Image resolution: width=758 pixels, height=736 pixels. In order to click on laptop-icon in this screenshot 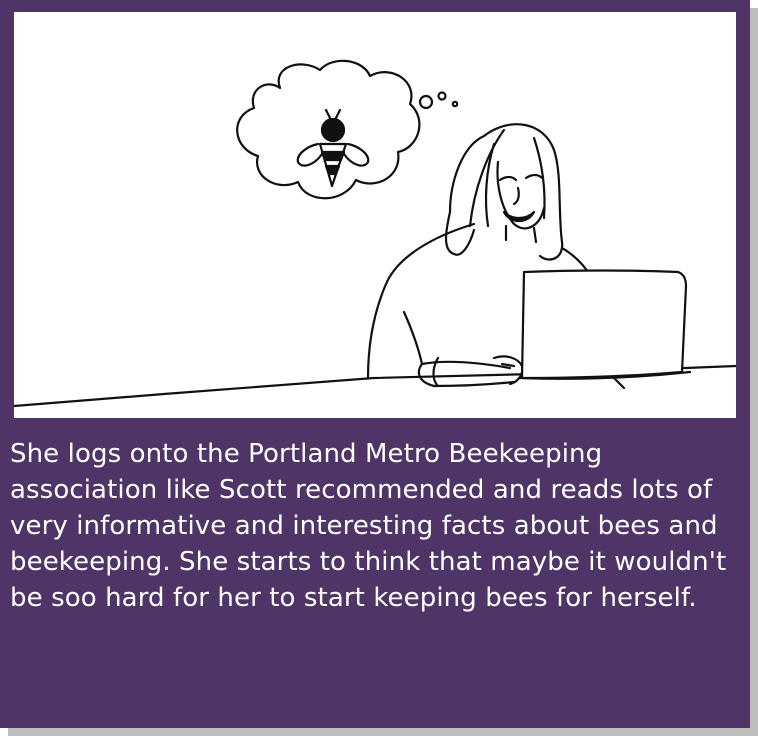, I will do `click(605, 329)`.